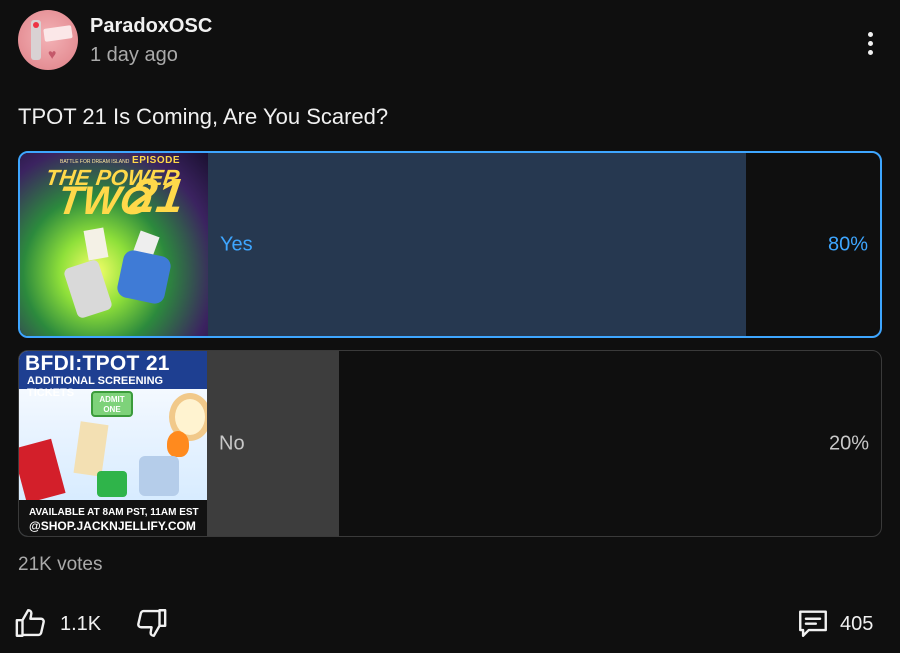 This screenshot has width=900, height=653. Describe the element at coordinates (30, 623) in the screenshot. I see `thumb-up-icon` at that location.